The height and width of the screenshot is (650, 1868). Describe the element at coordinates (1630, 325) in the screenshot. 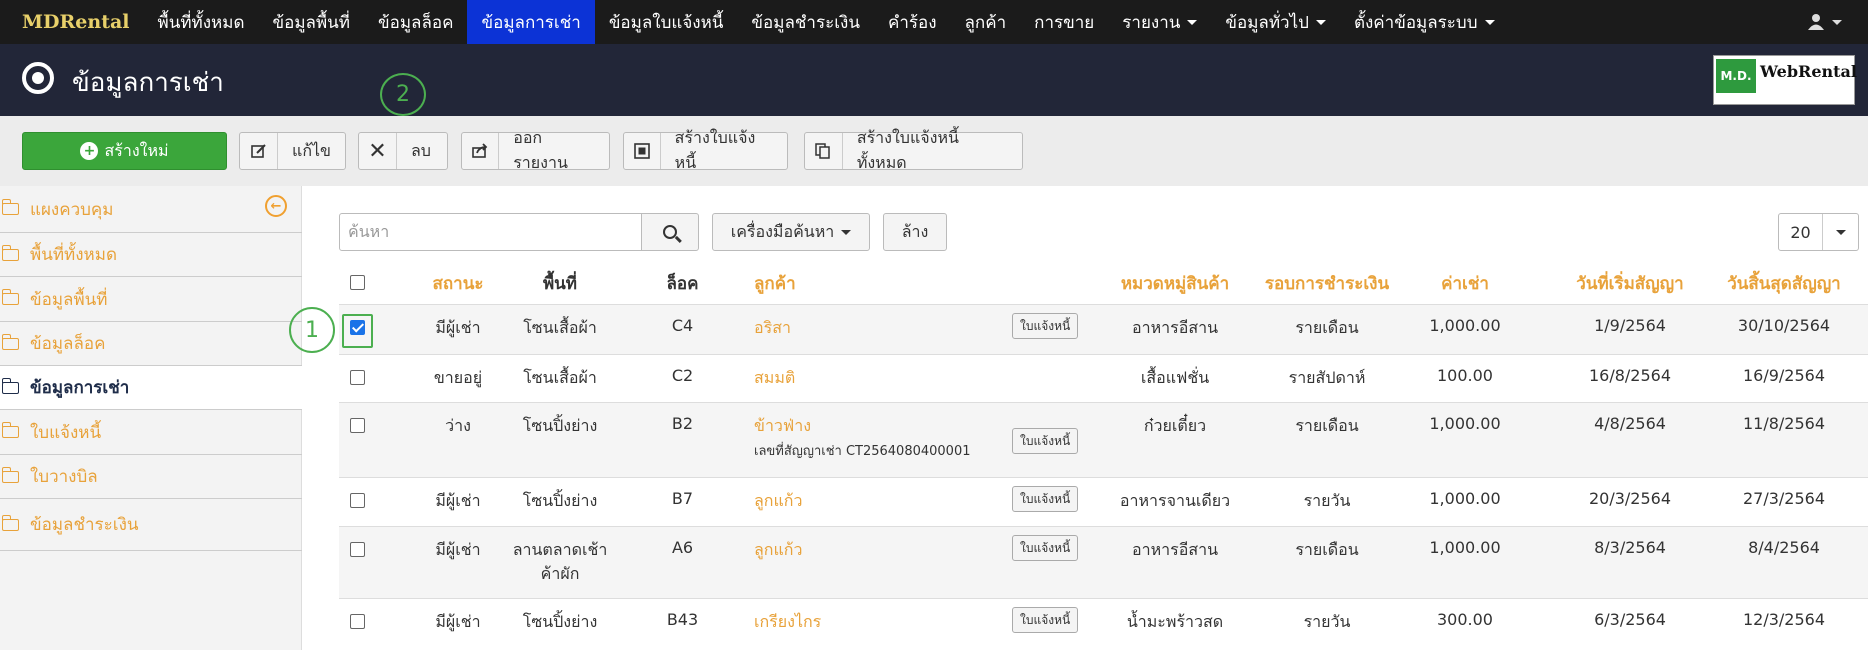

I see `start-date-cell: 1/9/2564` at that location.